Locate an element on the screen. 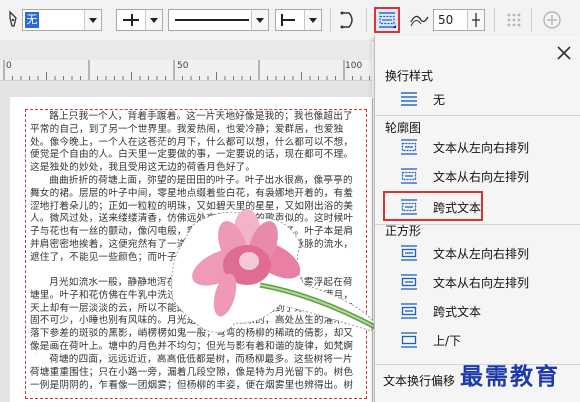 Image resolution: width=580 pixels, height=402 pixels. ruler-label: 0 is located at coordinates (9, 66).